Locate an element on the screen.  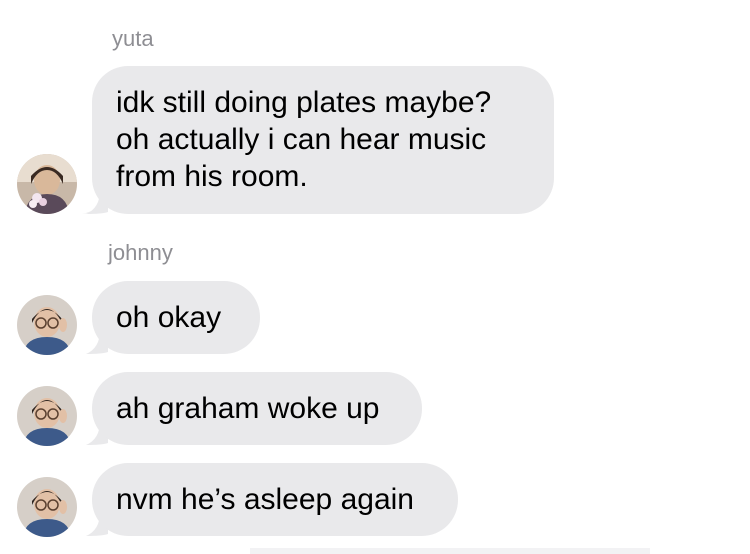
message-line: oh okay is located at coordinates (169, 317).